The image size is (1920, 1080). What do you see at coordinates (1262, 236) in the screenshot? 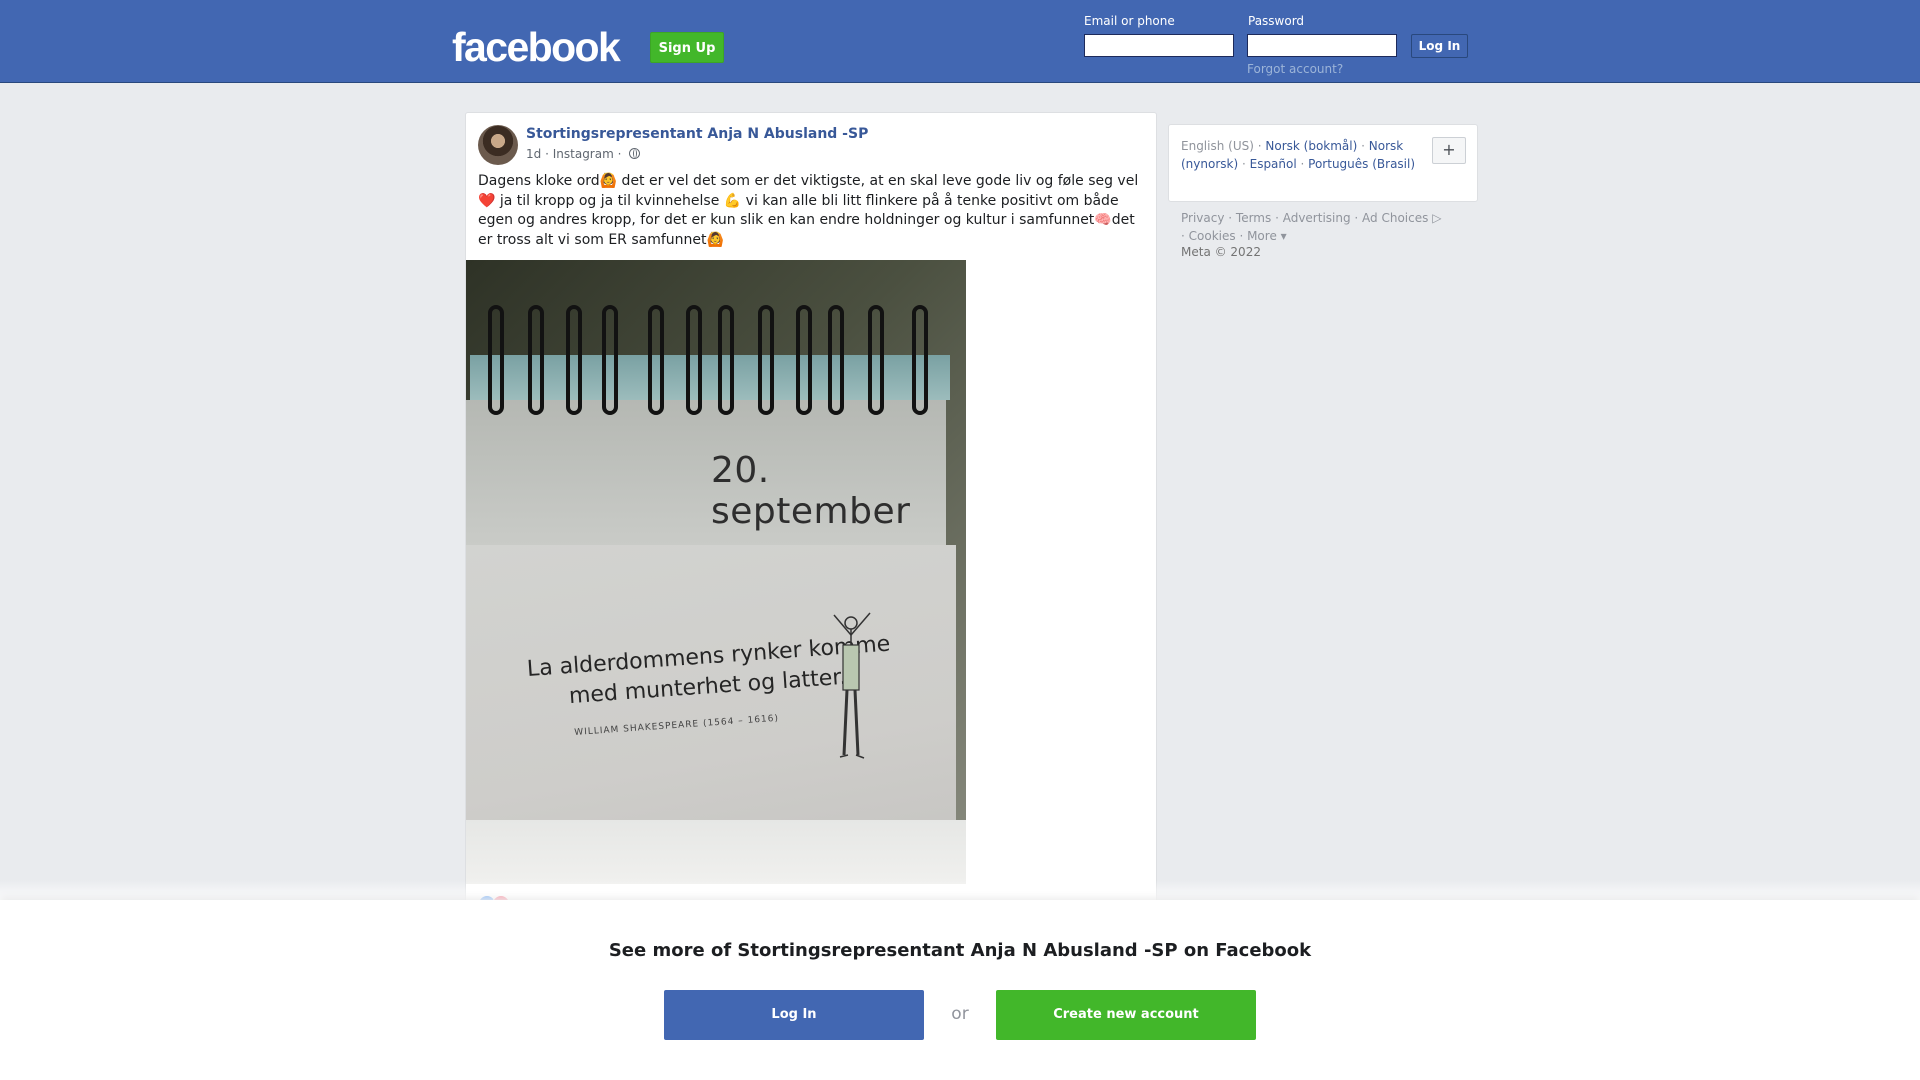
I see `footer-link-more: More` at bounding box center [1262, 236].